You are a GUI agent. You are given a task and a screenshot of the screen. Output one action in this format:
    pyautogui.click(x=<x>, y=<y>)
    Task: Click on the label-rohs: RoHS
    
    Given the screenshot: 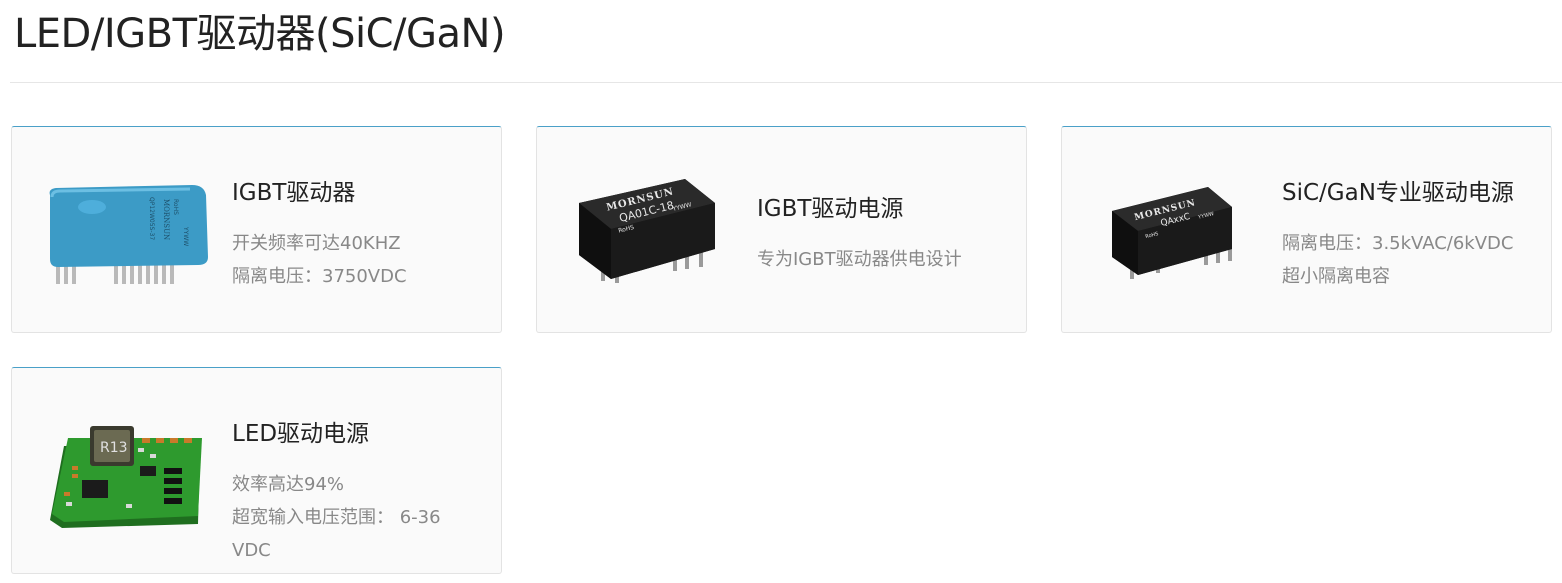 What is the action you would take?
    pyautogui.click(x=175, y=207)
    